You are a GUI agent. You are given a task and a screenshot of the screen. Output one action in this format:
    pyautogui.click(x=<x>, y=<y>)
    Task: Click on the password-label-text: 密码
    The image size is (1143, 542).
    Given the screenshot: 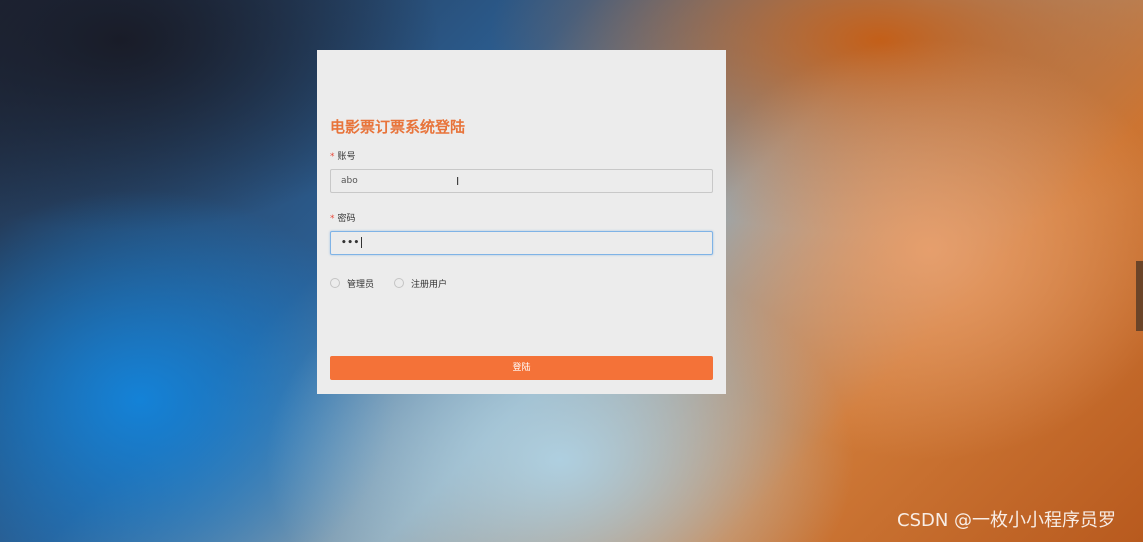 What is the action you would take?
    pyautogui.click(x=346, y=219)
    